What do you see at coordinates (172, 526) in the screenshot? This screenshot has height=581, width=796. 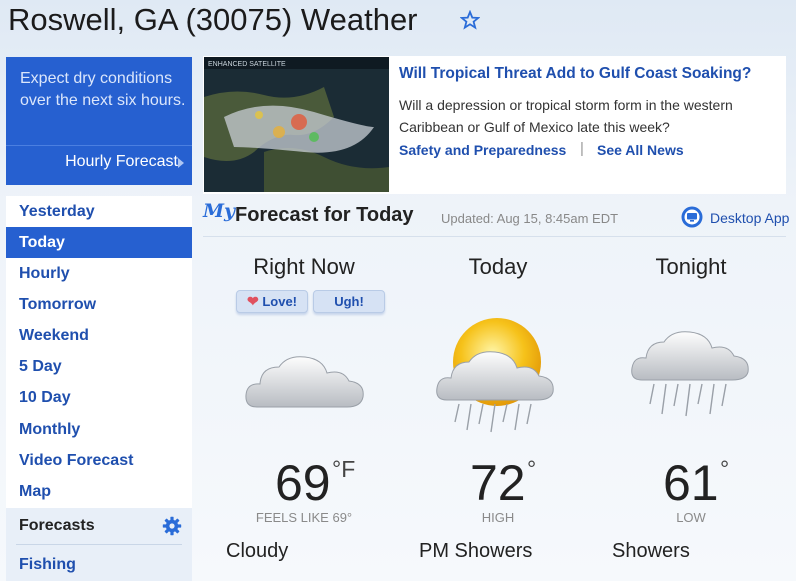 I see `gear-icon` at bounding box center [172, 526].